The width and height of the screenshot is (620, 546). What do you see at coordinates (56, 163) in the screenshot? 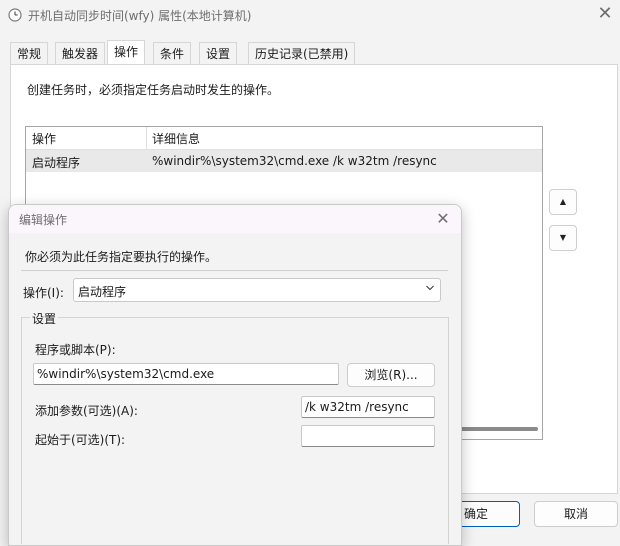
I see `action-type-cell: 启动程序` at bounding box center [56, 163].